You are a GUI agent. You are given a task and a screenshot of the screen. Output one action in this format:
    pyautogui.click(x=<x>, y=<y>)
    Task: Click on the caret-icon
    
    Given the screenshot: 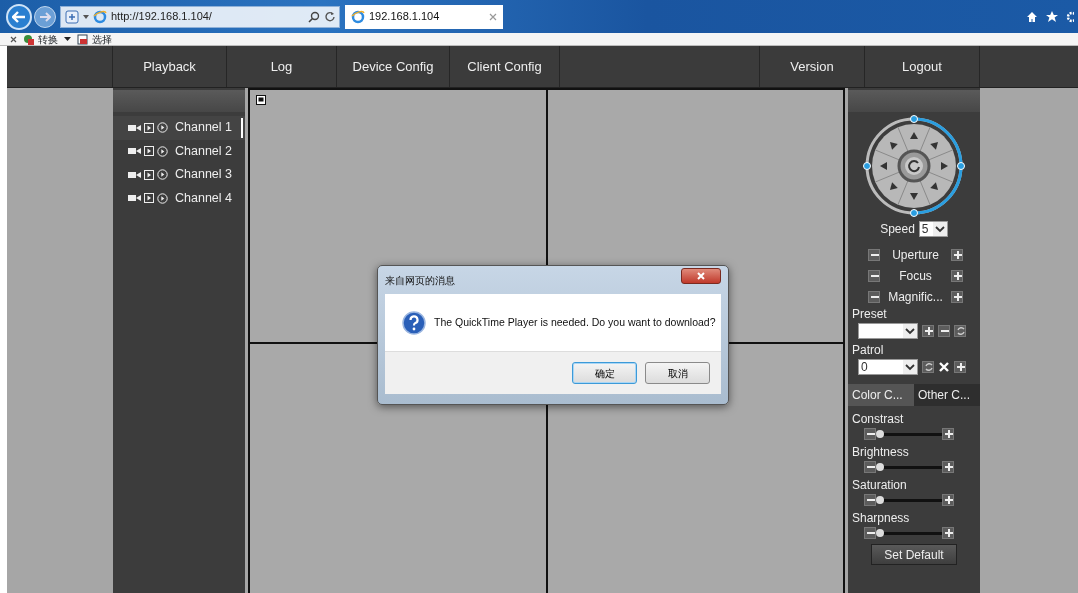 What is the action you would take?
    pyautogui.click(x=86, y=16)
    